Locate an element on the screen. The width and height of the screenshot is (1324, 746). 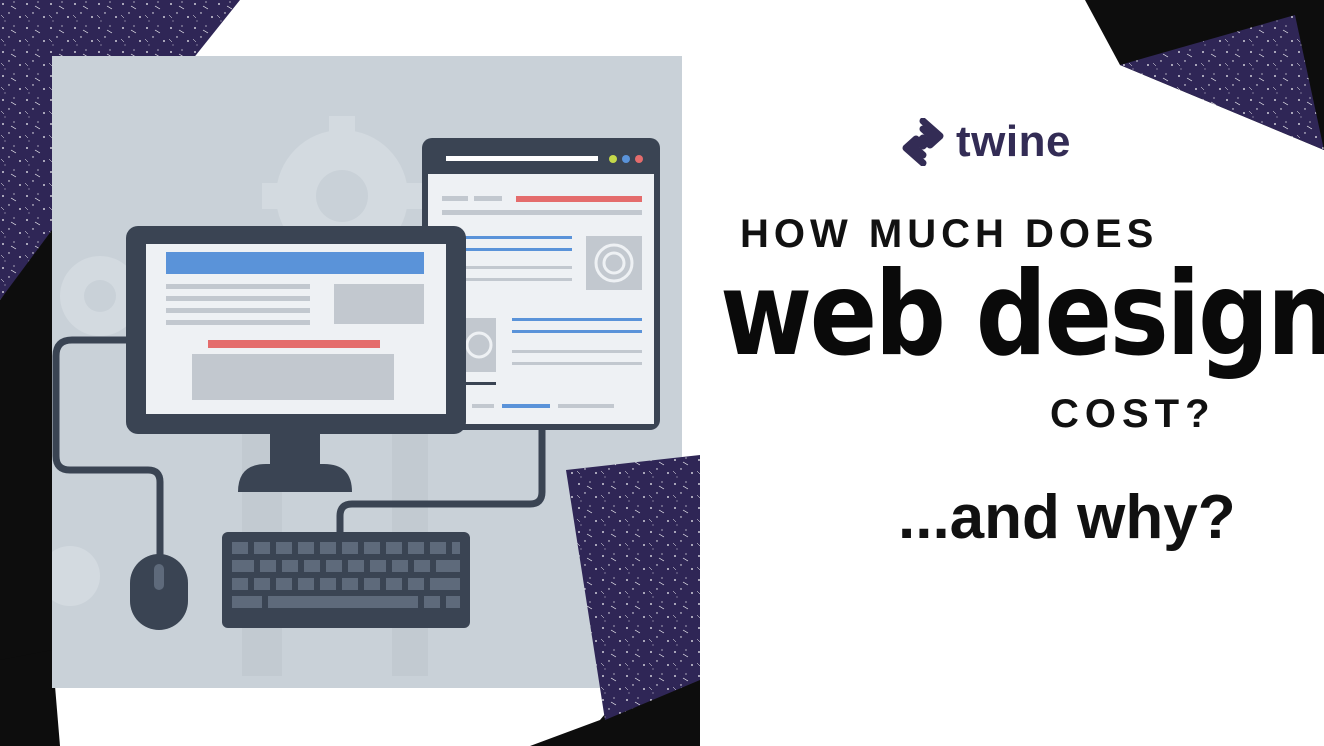
headline-line-2: web design is located at coordinates (1022, 314).